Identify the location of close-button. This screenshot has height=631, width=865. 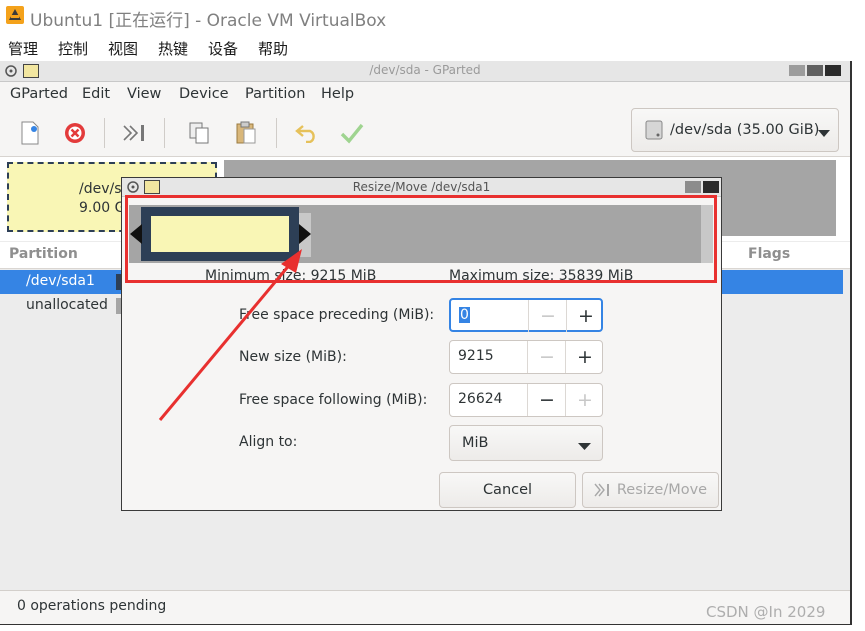
(833, 70).